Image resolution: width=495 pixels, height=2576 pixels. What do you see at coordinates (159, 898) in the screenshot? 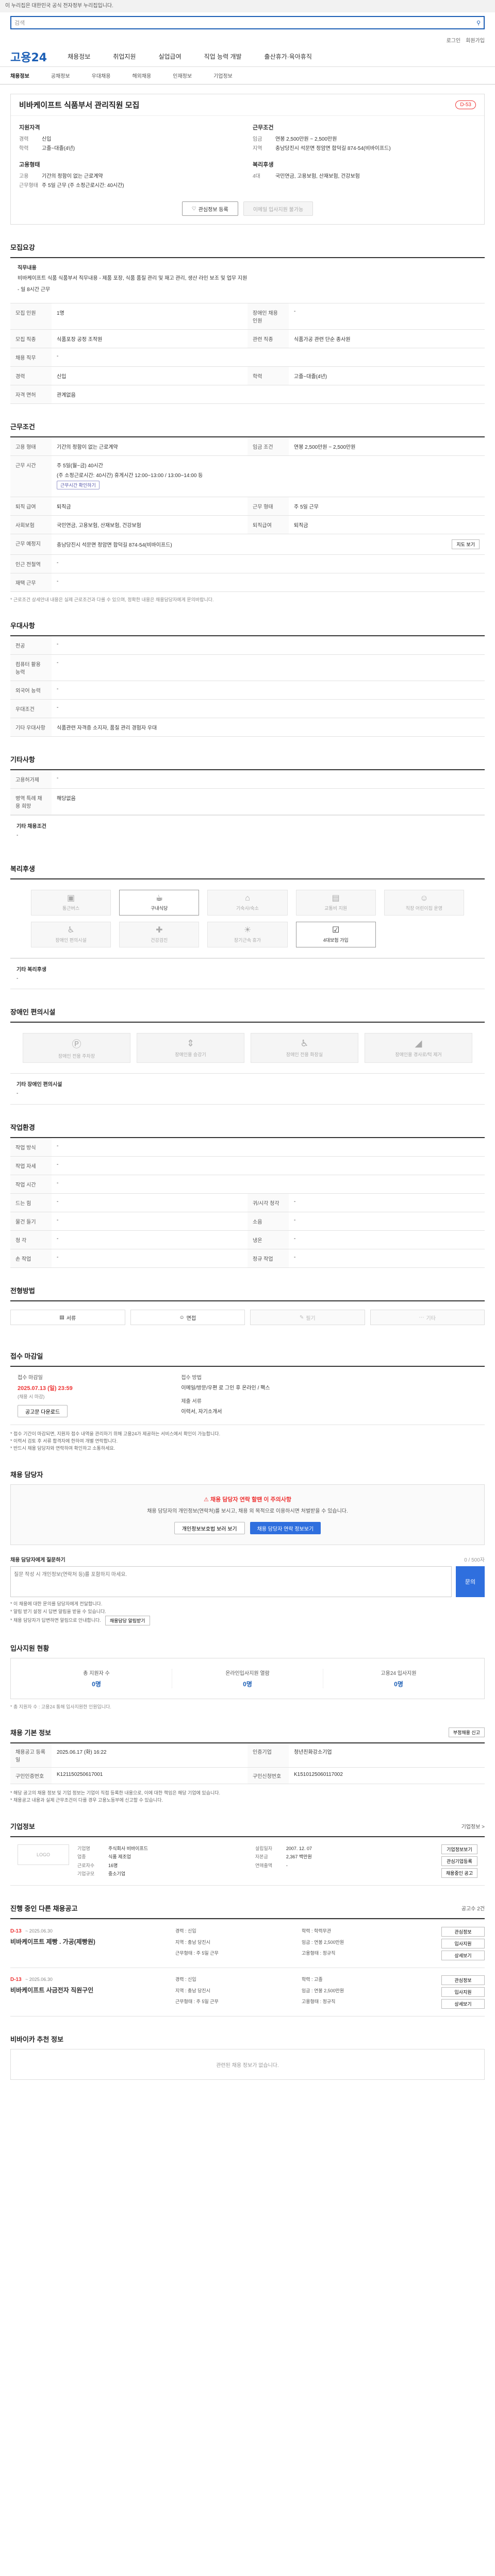
I see `meal-icon: ☕` at bounding box center [159, 898].